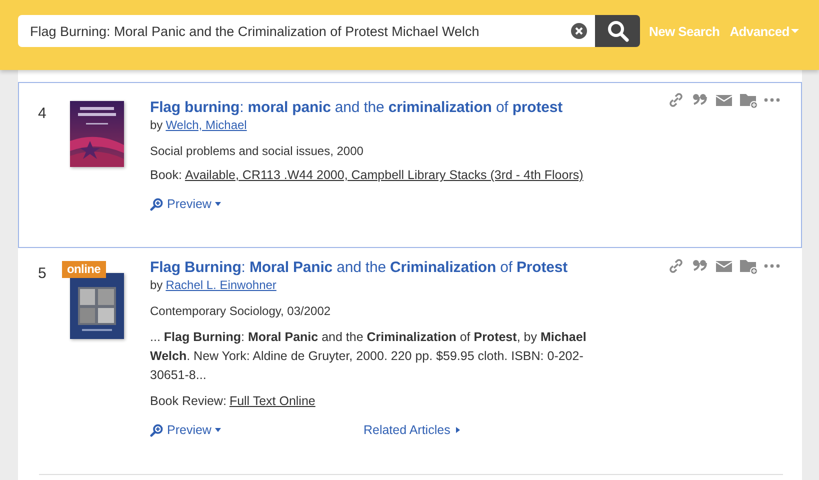  I want to click on availability-link: Available, CR113 .W44 2000, Campbell Library Stacks (3rd - 4th Floors), so click(384, 175).